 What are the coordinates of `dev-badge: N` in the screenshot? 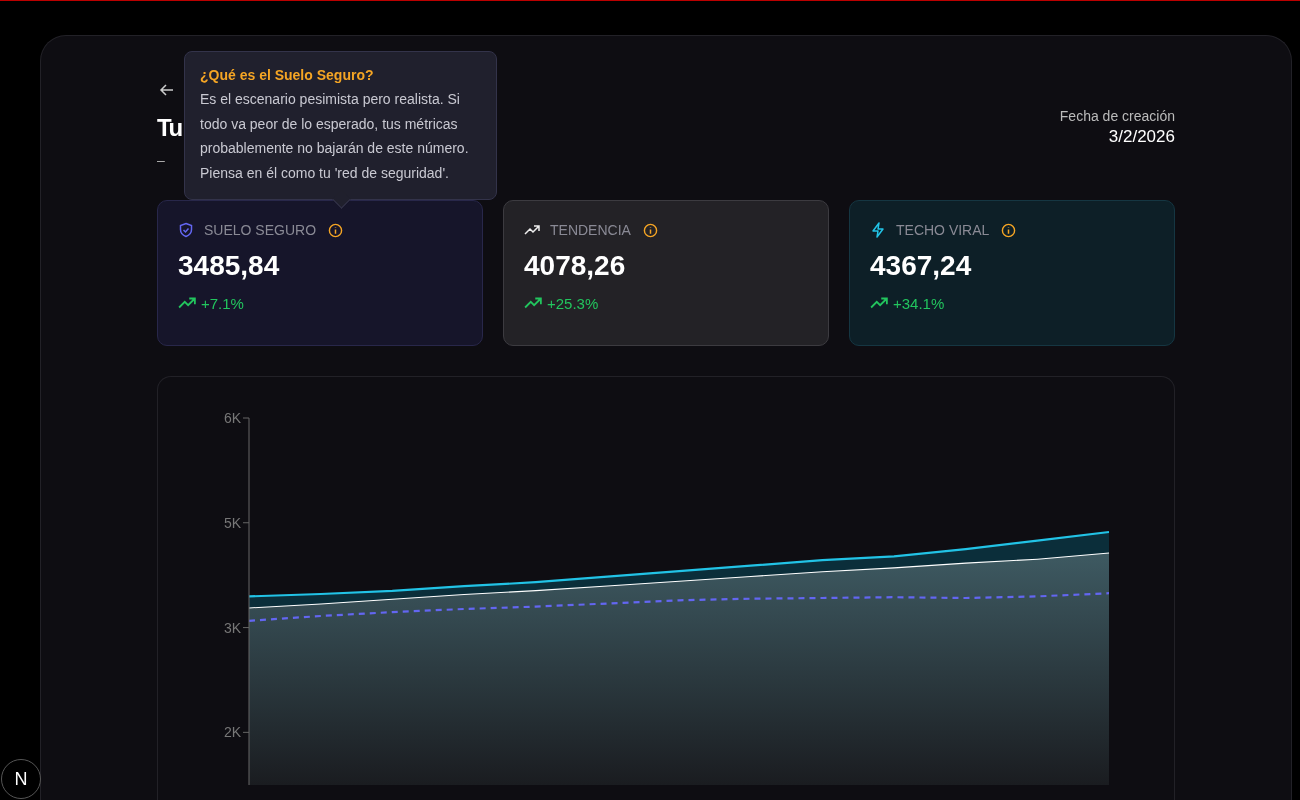 It's located at (21, 779).